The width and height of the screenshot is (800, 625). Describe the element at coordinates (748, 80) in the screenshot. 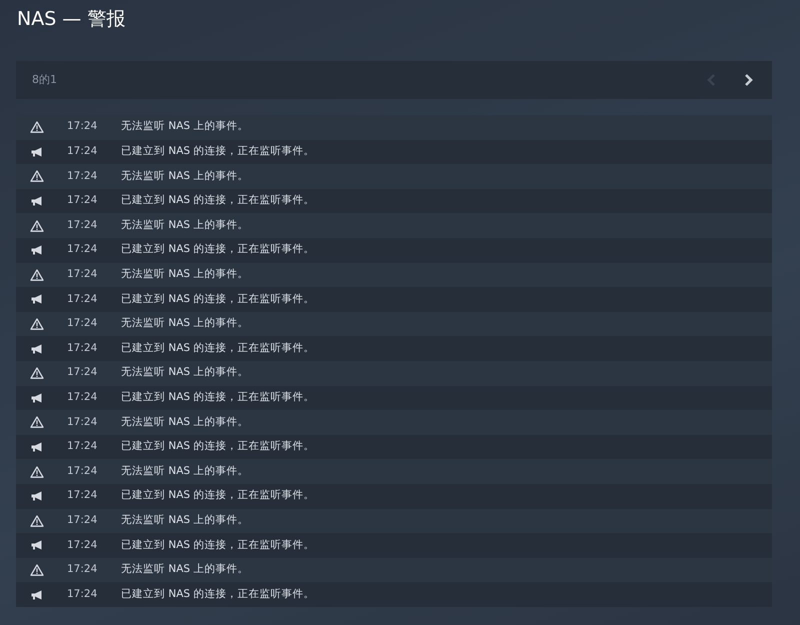

I see `chevron-right-icon` at that location.